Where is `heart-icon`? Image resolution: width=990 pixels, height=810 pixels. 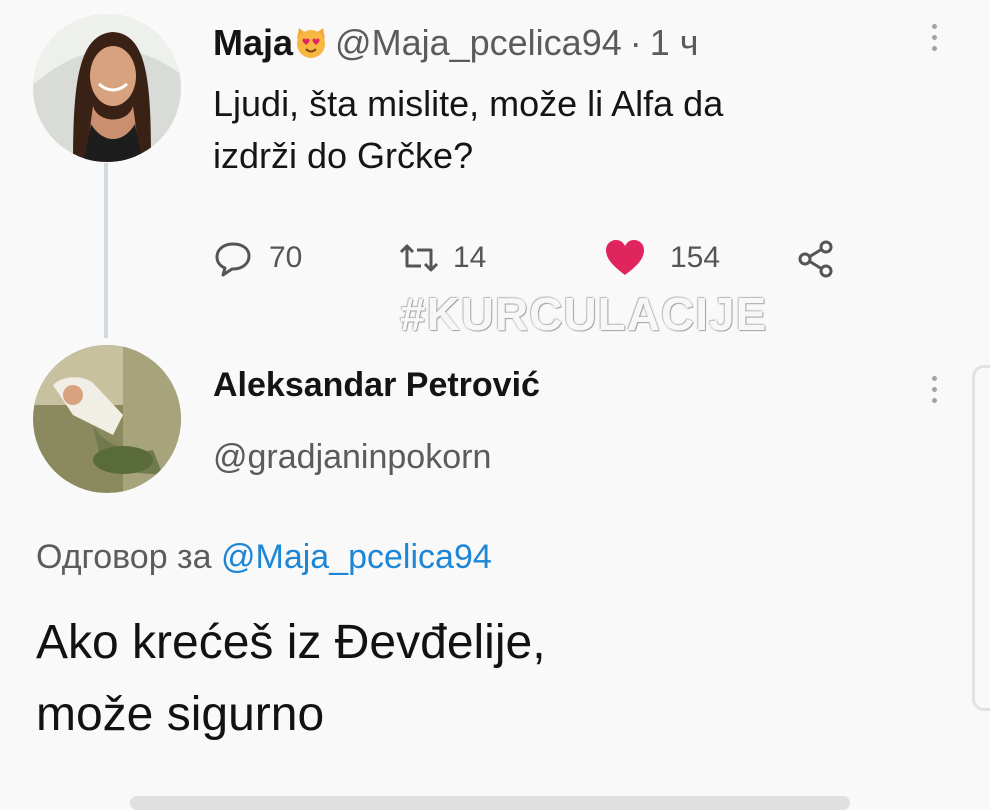 heart-icon is located at coordinates (625, 258).